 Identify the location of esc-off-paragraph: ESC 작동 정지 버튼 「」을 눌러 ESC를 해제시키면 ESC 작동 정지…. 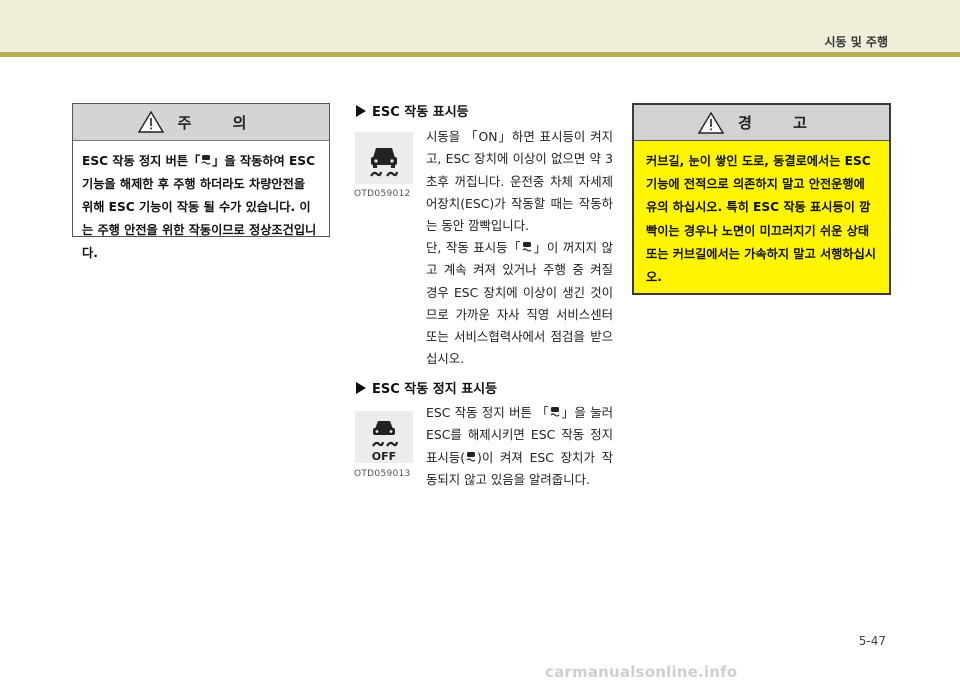
(519, 445).